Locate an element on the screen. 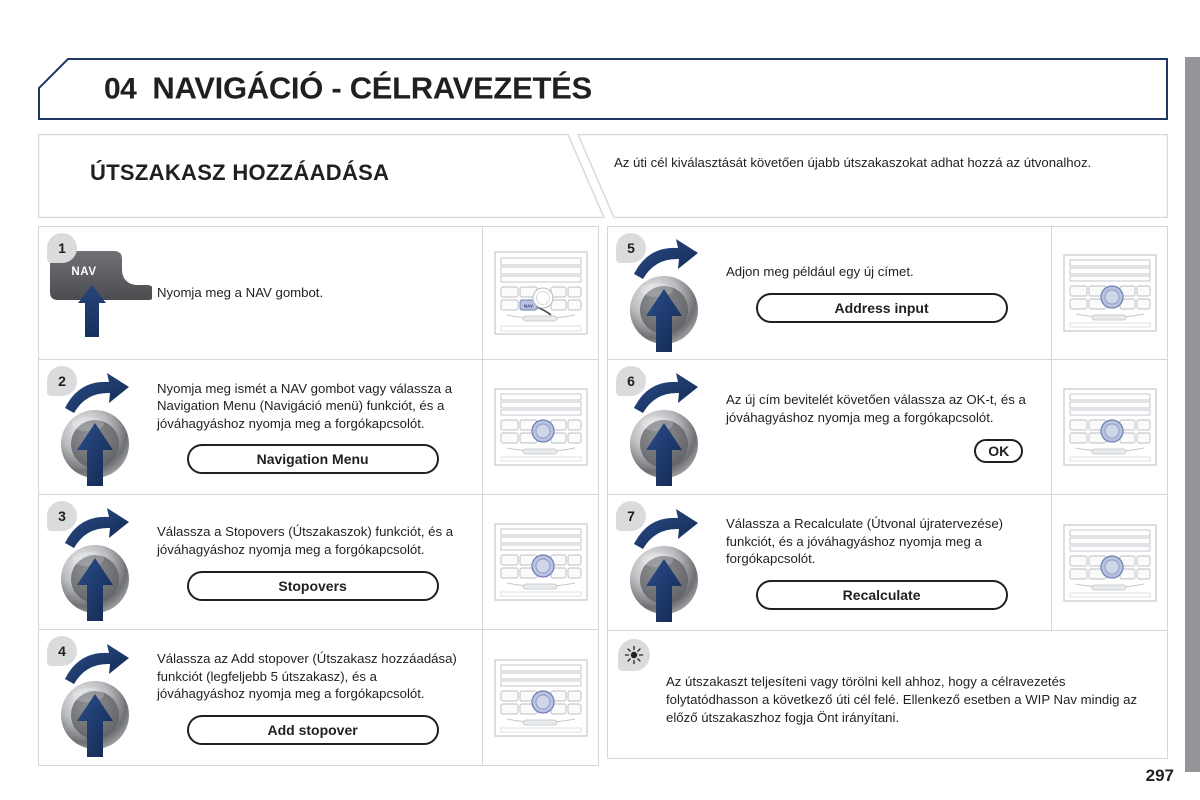 The image size is (1200, 800). control-label-pill: Add stopover is located at coordinates (312, 729).